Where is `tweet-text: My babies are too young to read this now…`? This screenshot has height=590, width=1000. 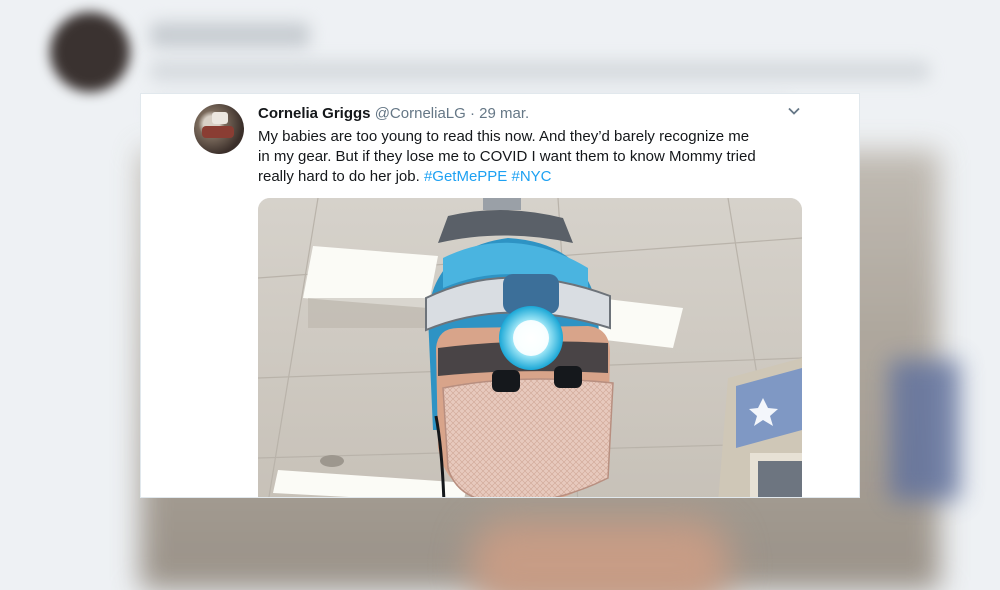
tweet-text: My babies are too young to read this now… is located at coordinates (538, 157).